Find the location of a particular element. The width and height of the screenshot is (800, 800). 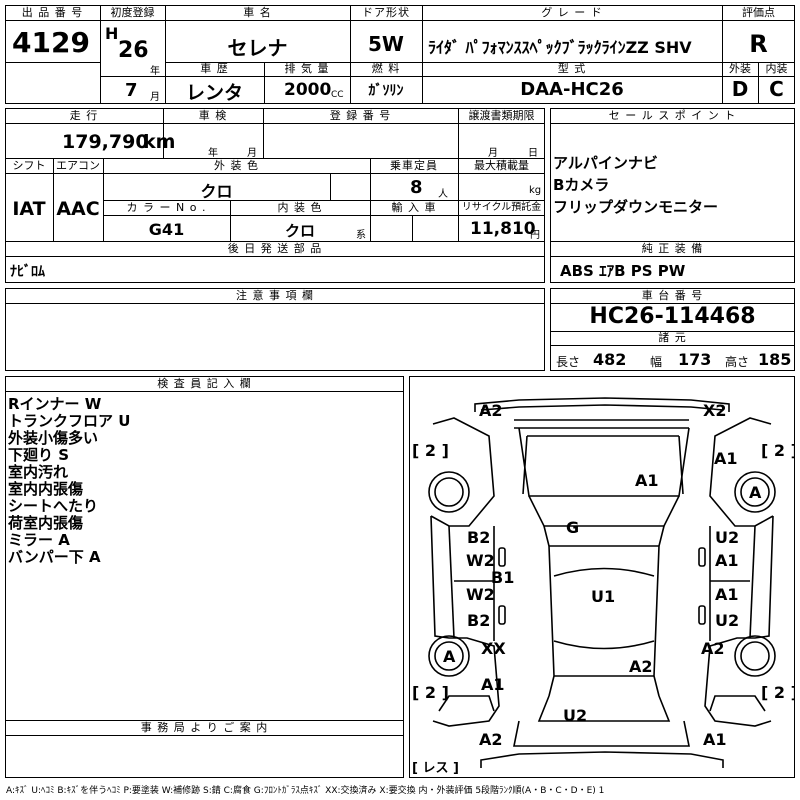

capacity: 8 is located at coordinates (416, 187).